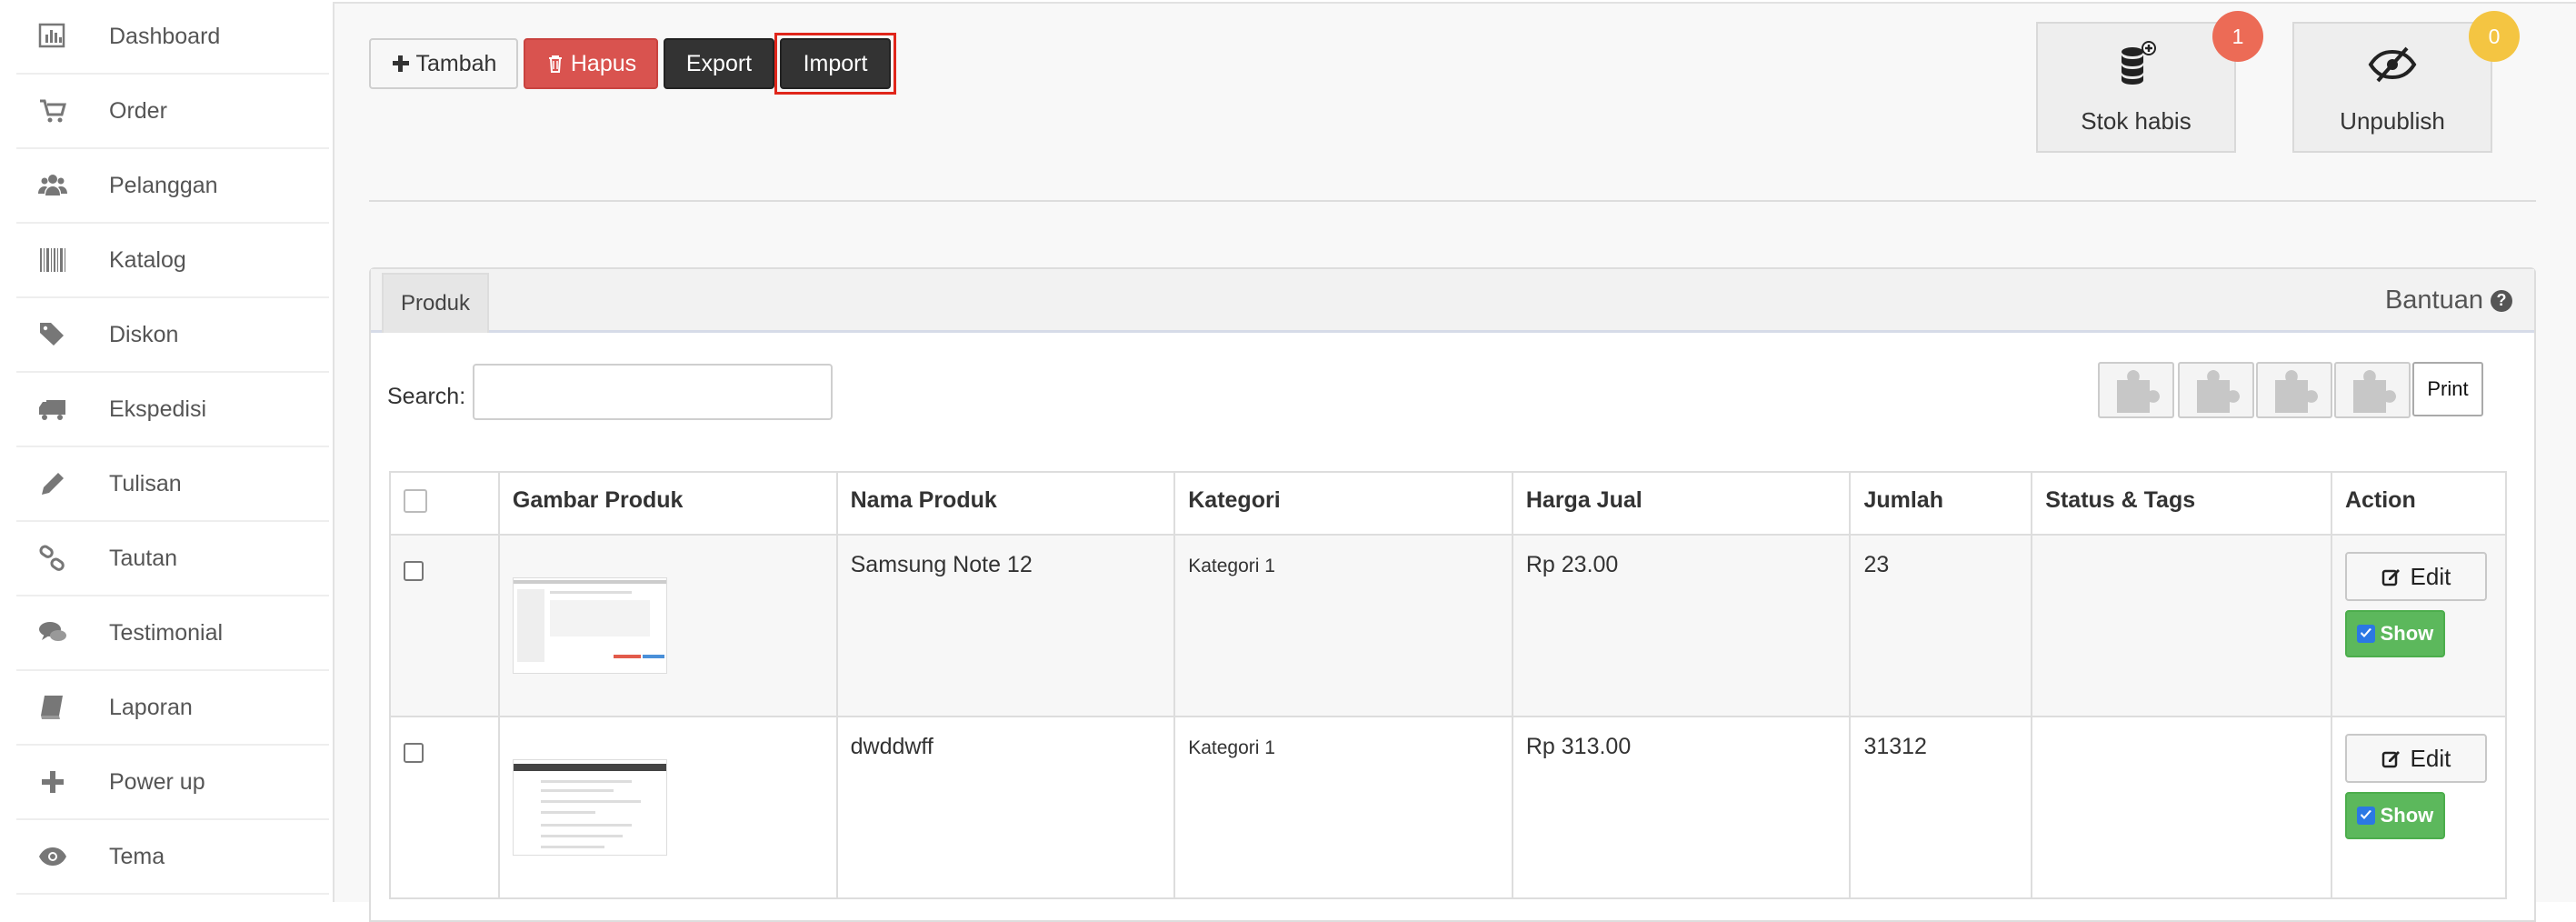 This screenshot has height=922, width=2576. I want to click on sidebar-item-ekspedisi: Ekspedisi, so click(172, 410).